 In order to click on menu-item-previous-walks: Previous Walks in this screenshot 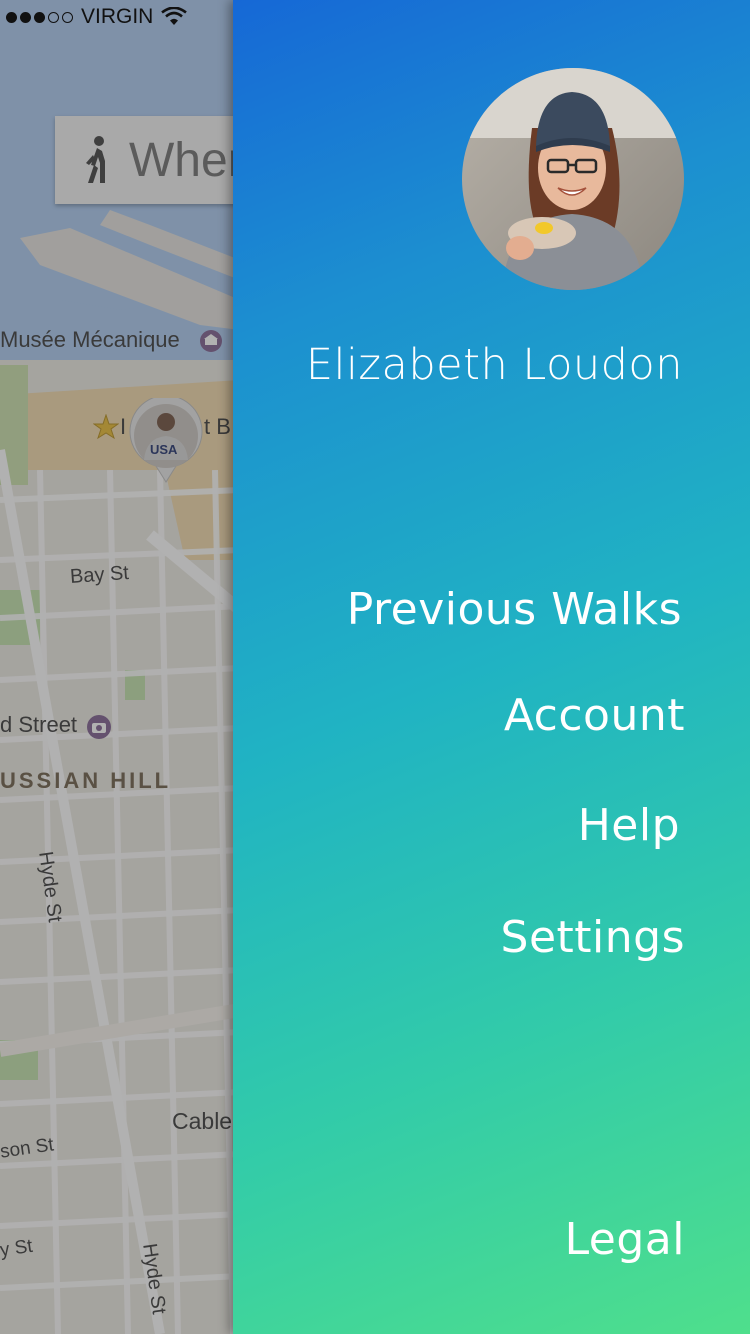, I will do `click(514, 609)`.